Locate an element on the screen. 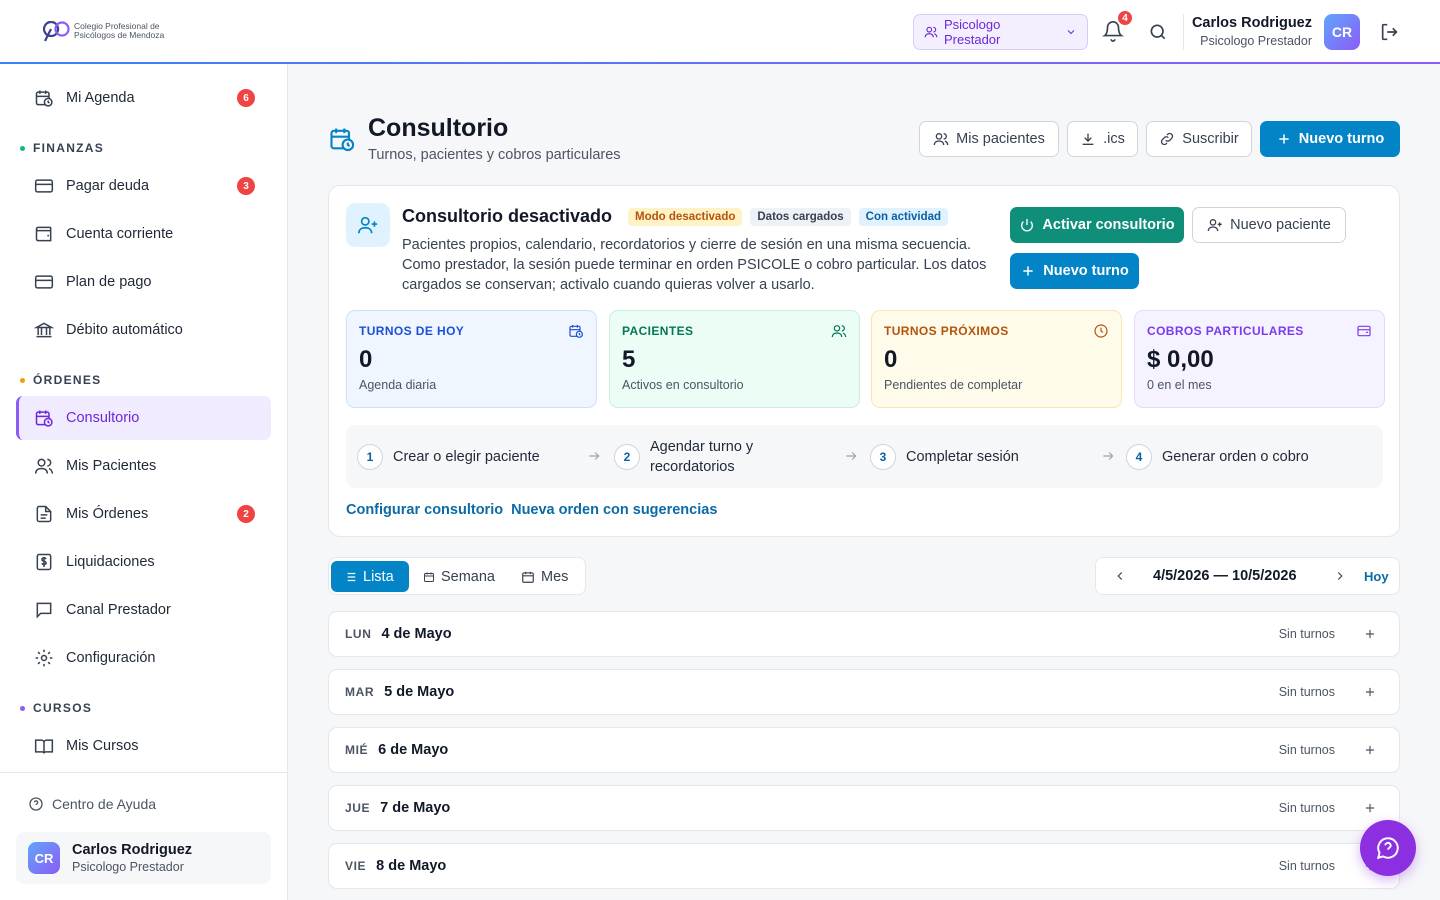 The height and width of the screenshot is (900, 1440). chevron-left-icon is located at coordinates (1120, 576).